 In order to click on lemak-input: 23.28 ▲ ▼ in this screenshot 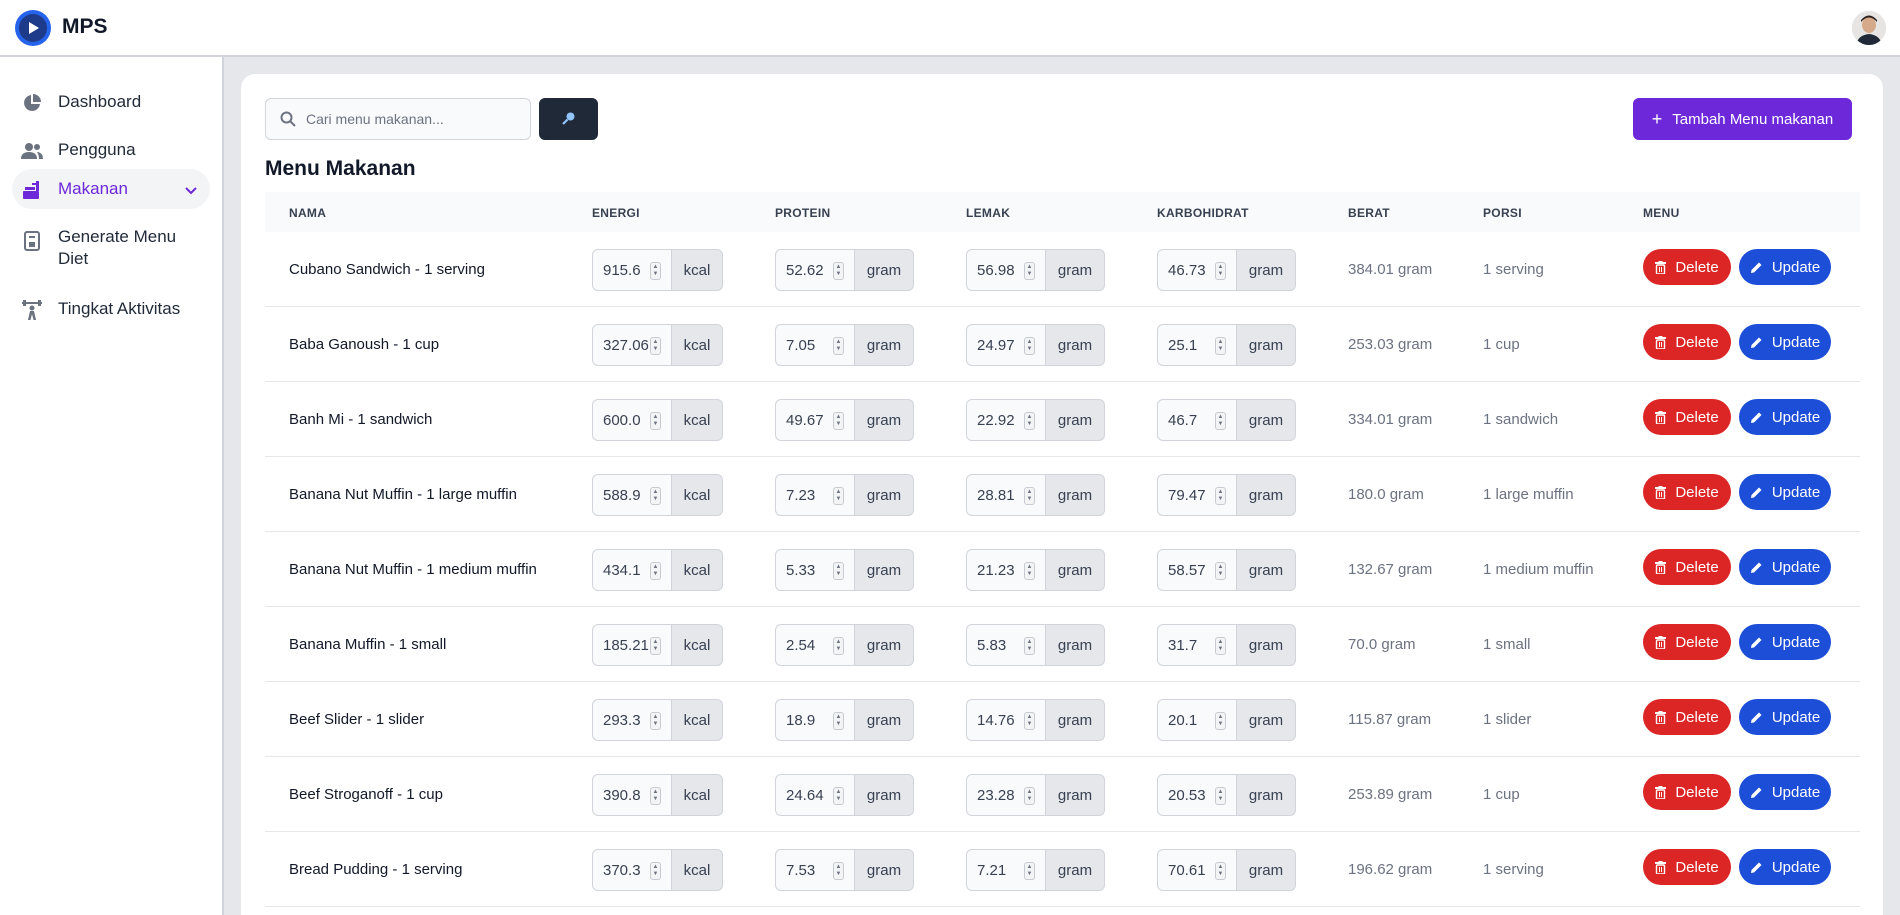, I will do `click(1006, 795)`.